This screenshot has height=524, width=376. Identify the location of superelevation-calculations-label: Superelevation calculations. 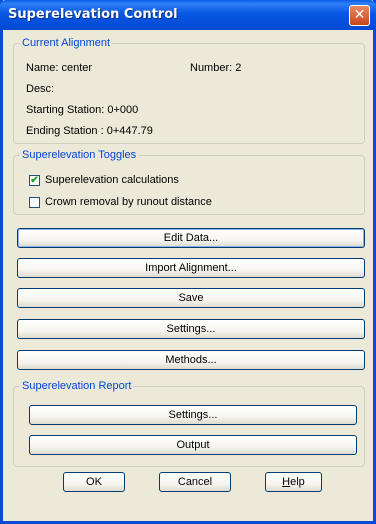
(112, 180).